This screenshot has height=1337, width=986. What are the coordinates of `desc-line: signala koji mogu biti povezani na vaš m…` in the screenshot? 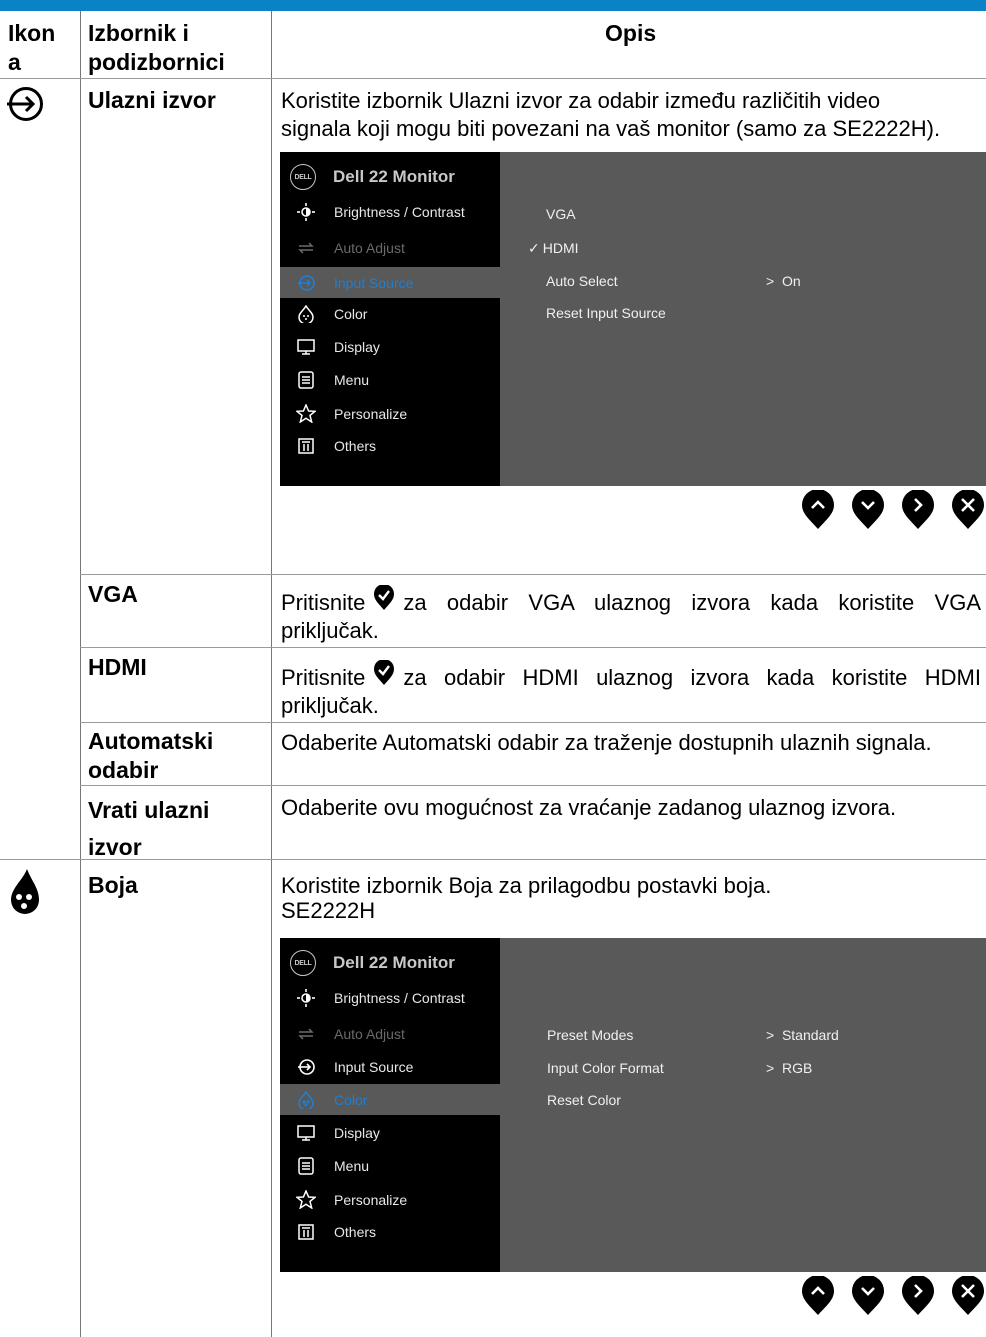 It's located at (611, 128).